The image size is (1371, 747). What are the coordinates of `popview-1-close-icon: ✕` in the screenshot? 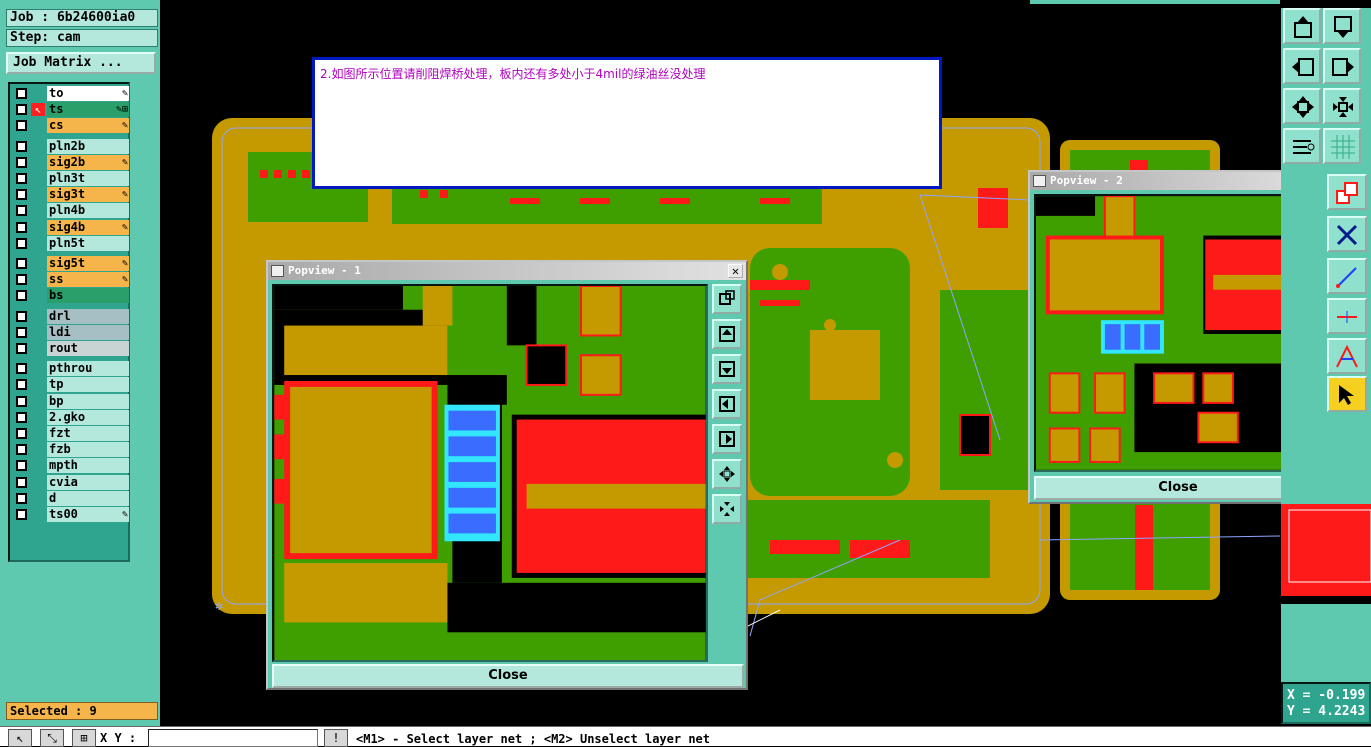 It's located at (735, 271).